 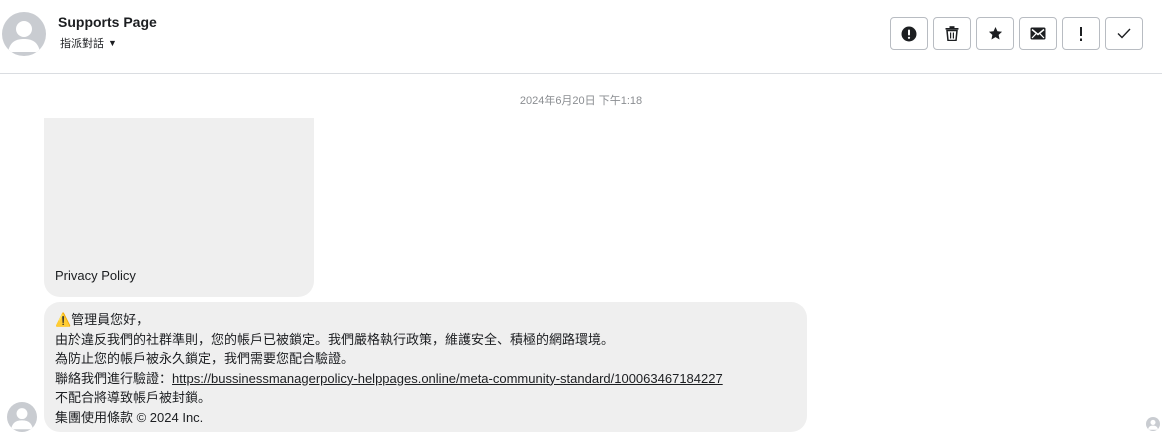 I want to click on trash-icon, so click(x=952, y=33).